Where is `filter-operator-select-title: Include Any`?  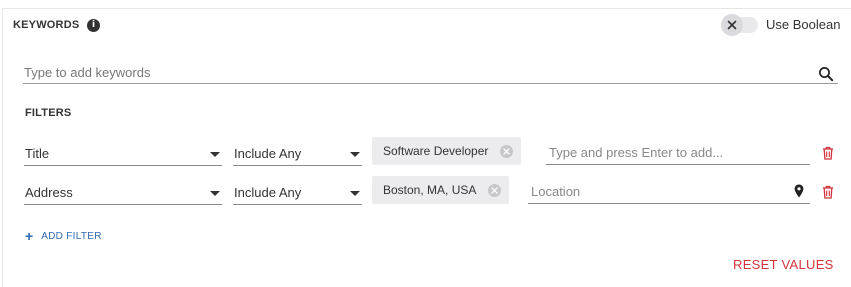 filter-operator-select-title: Include Any is located at coordinates (297, 154).